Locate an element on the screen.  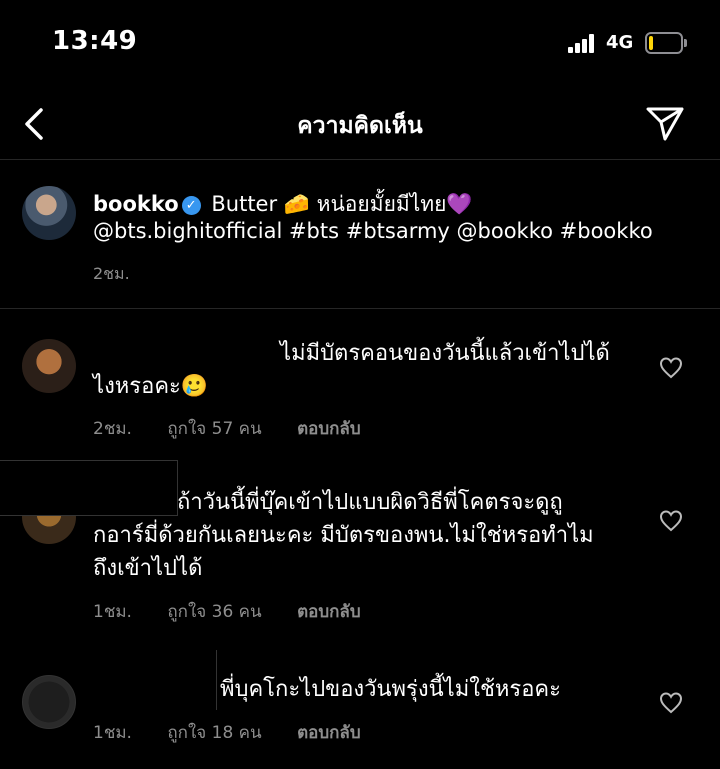
header: ความคิดเห็น is located at coordinates (360, 124).